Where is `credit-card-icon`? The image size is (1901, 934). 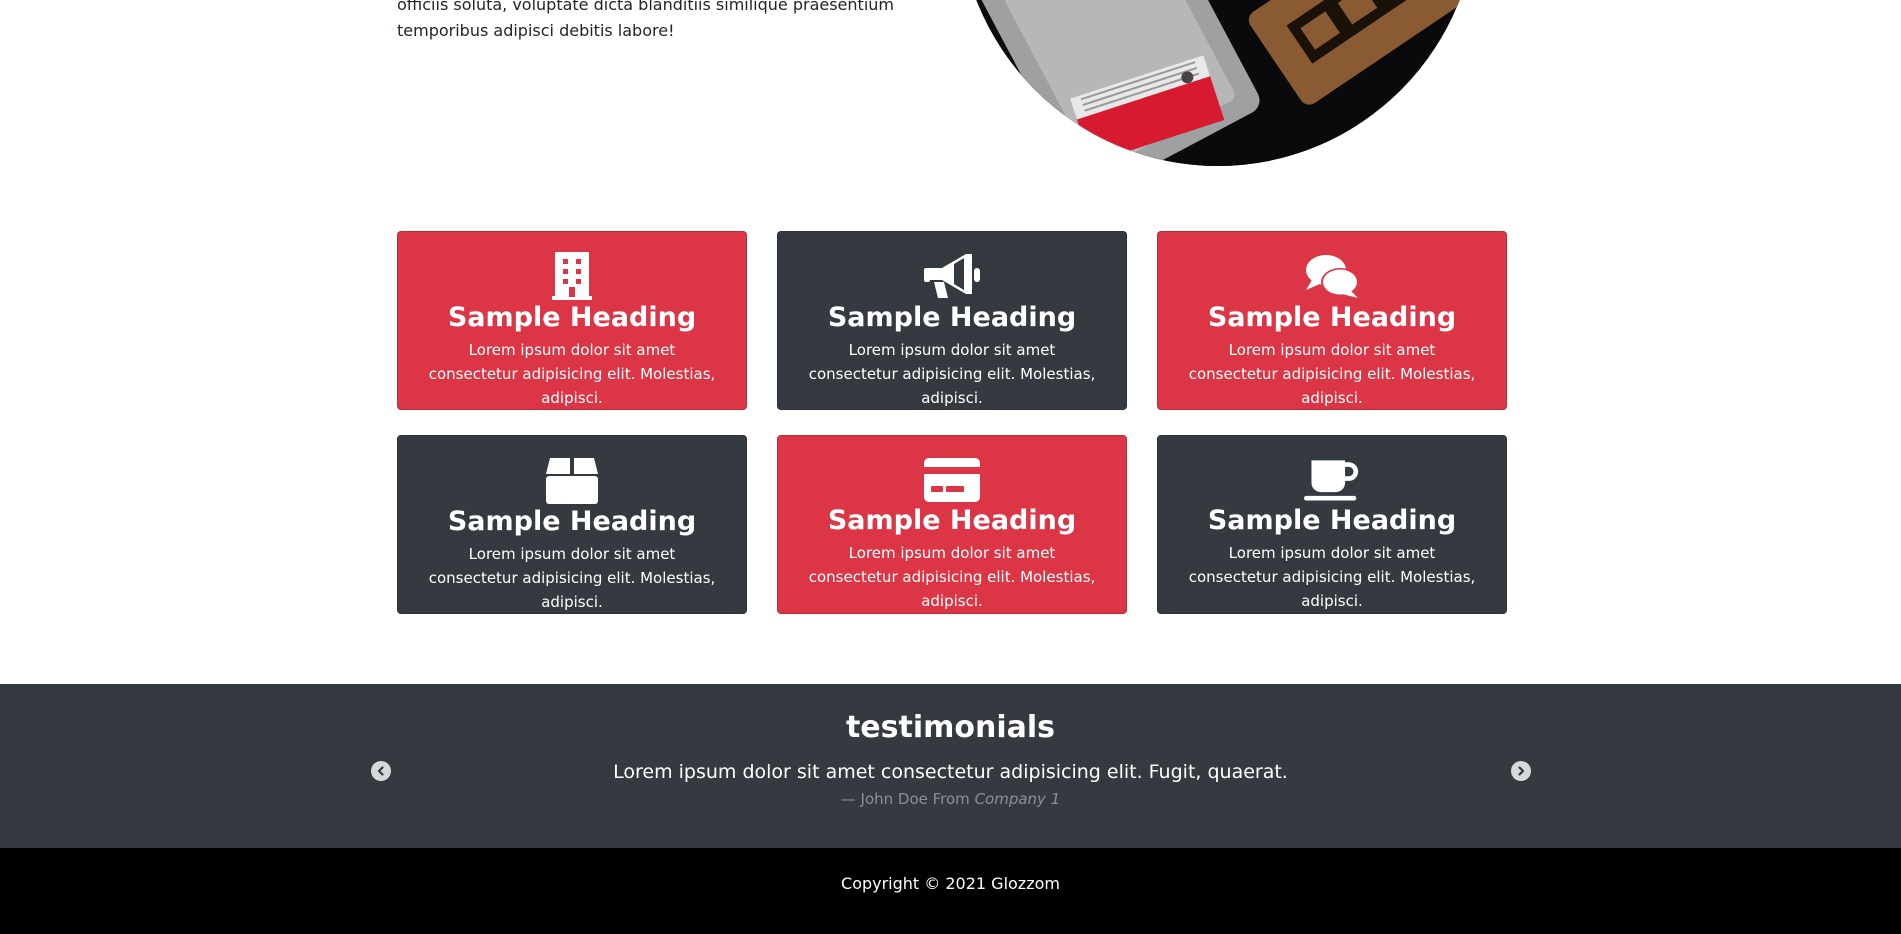
credit-card-icon is located at coordinates (952, 479).